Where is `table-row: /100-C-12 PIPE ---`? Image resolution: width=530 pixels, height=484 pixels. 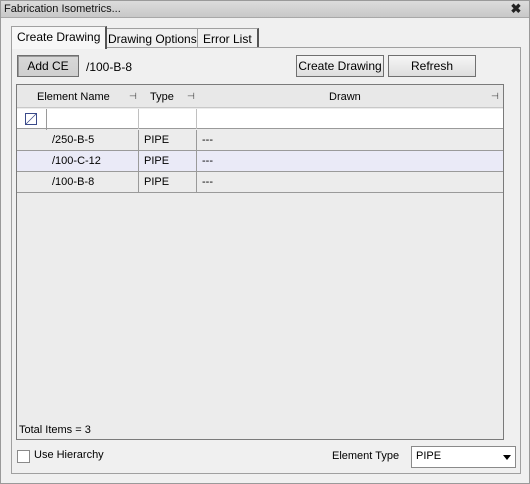 table-row: /100-C-12 PIPE --- is located at coordinates (260, 161).